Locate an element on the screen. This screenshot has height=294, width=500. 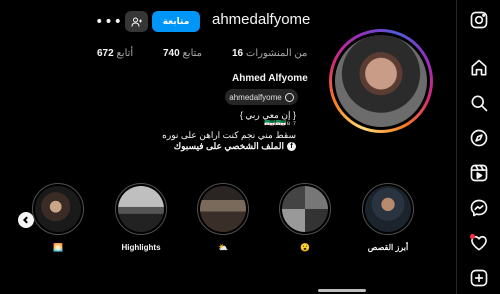
messenger-icon is located at coordinates (479, 208).